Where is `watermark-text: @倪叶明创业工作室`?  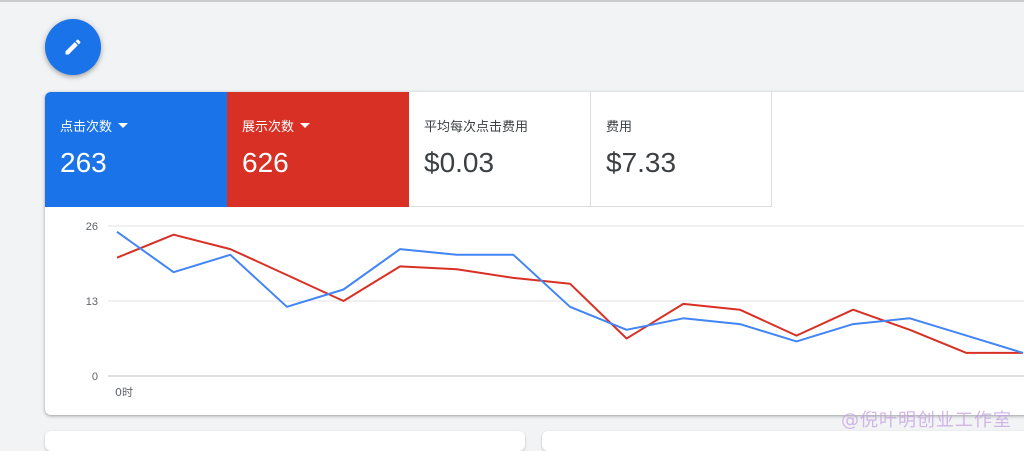
watermark-text: @倪叶明创业工作室 is located at coordinates (926, 420).